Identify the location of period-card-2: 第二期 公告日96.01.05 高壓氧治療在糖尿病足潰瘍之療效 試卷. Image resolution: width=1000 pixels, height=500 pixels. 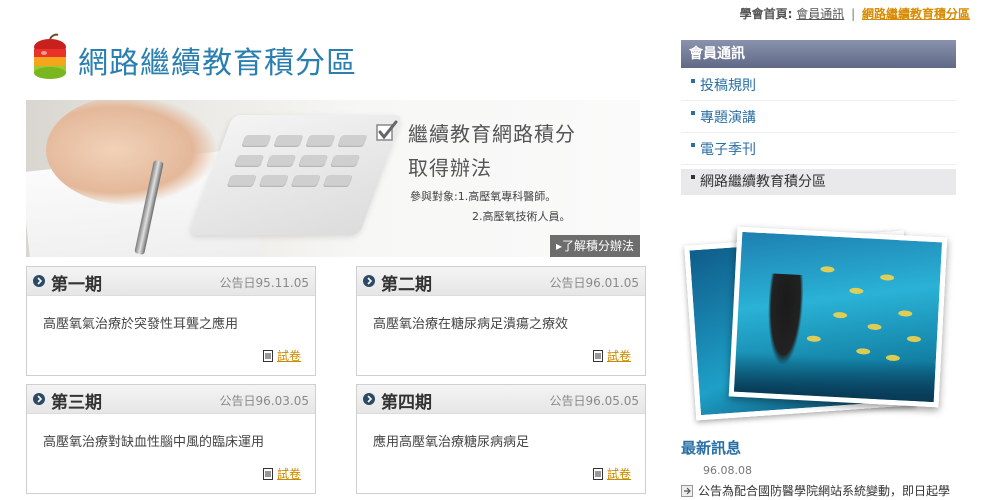
(501, 321).